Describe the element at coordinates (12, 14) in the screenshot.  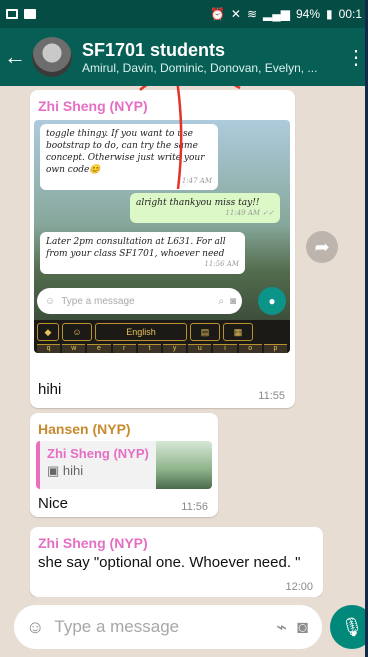
I see `gallery-notification-icon` at that location.